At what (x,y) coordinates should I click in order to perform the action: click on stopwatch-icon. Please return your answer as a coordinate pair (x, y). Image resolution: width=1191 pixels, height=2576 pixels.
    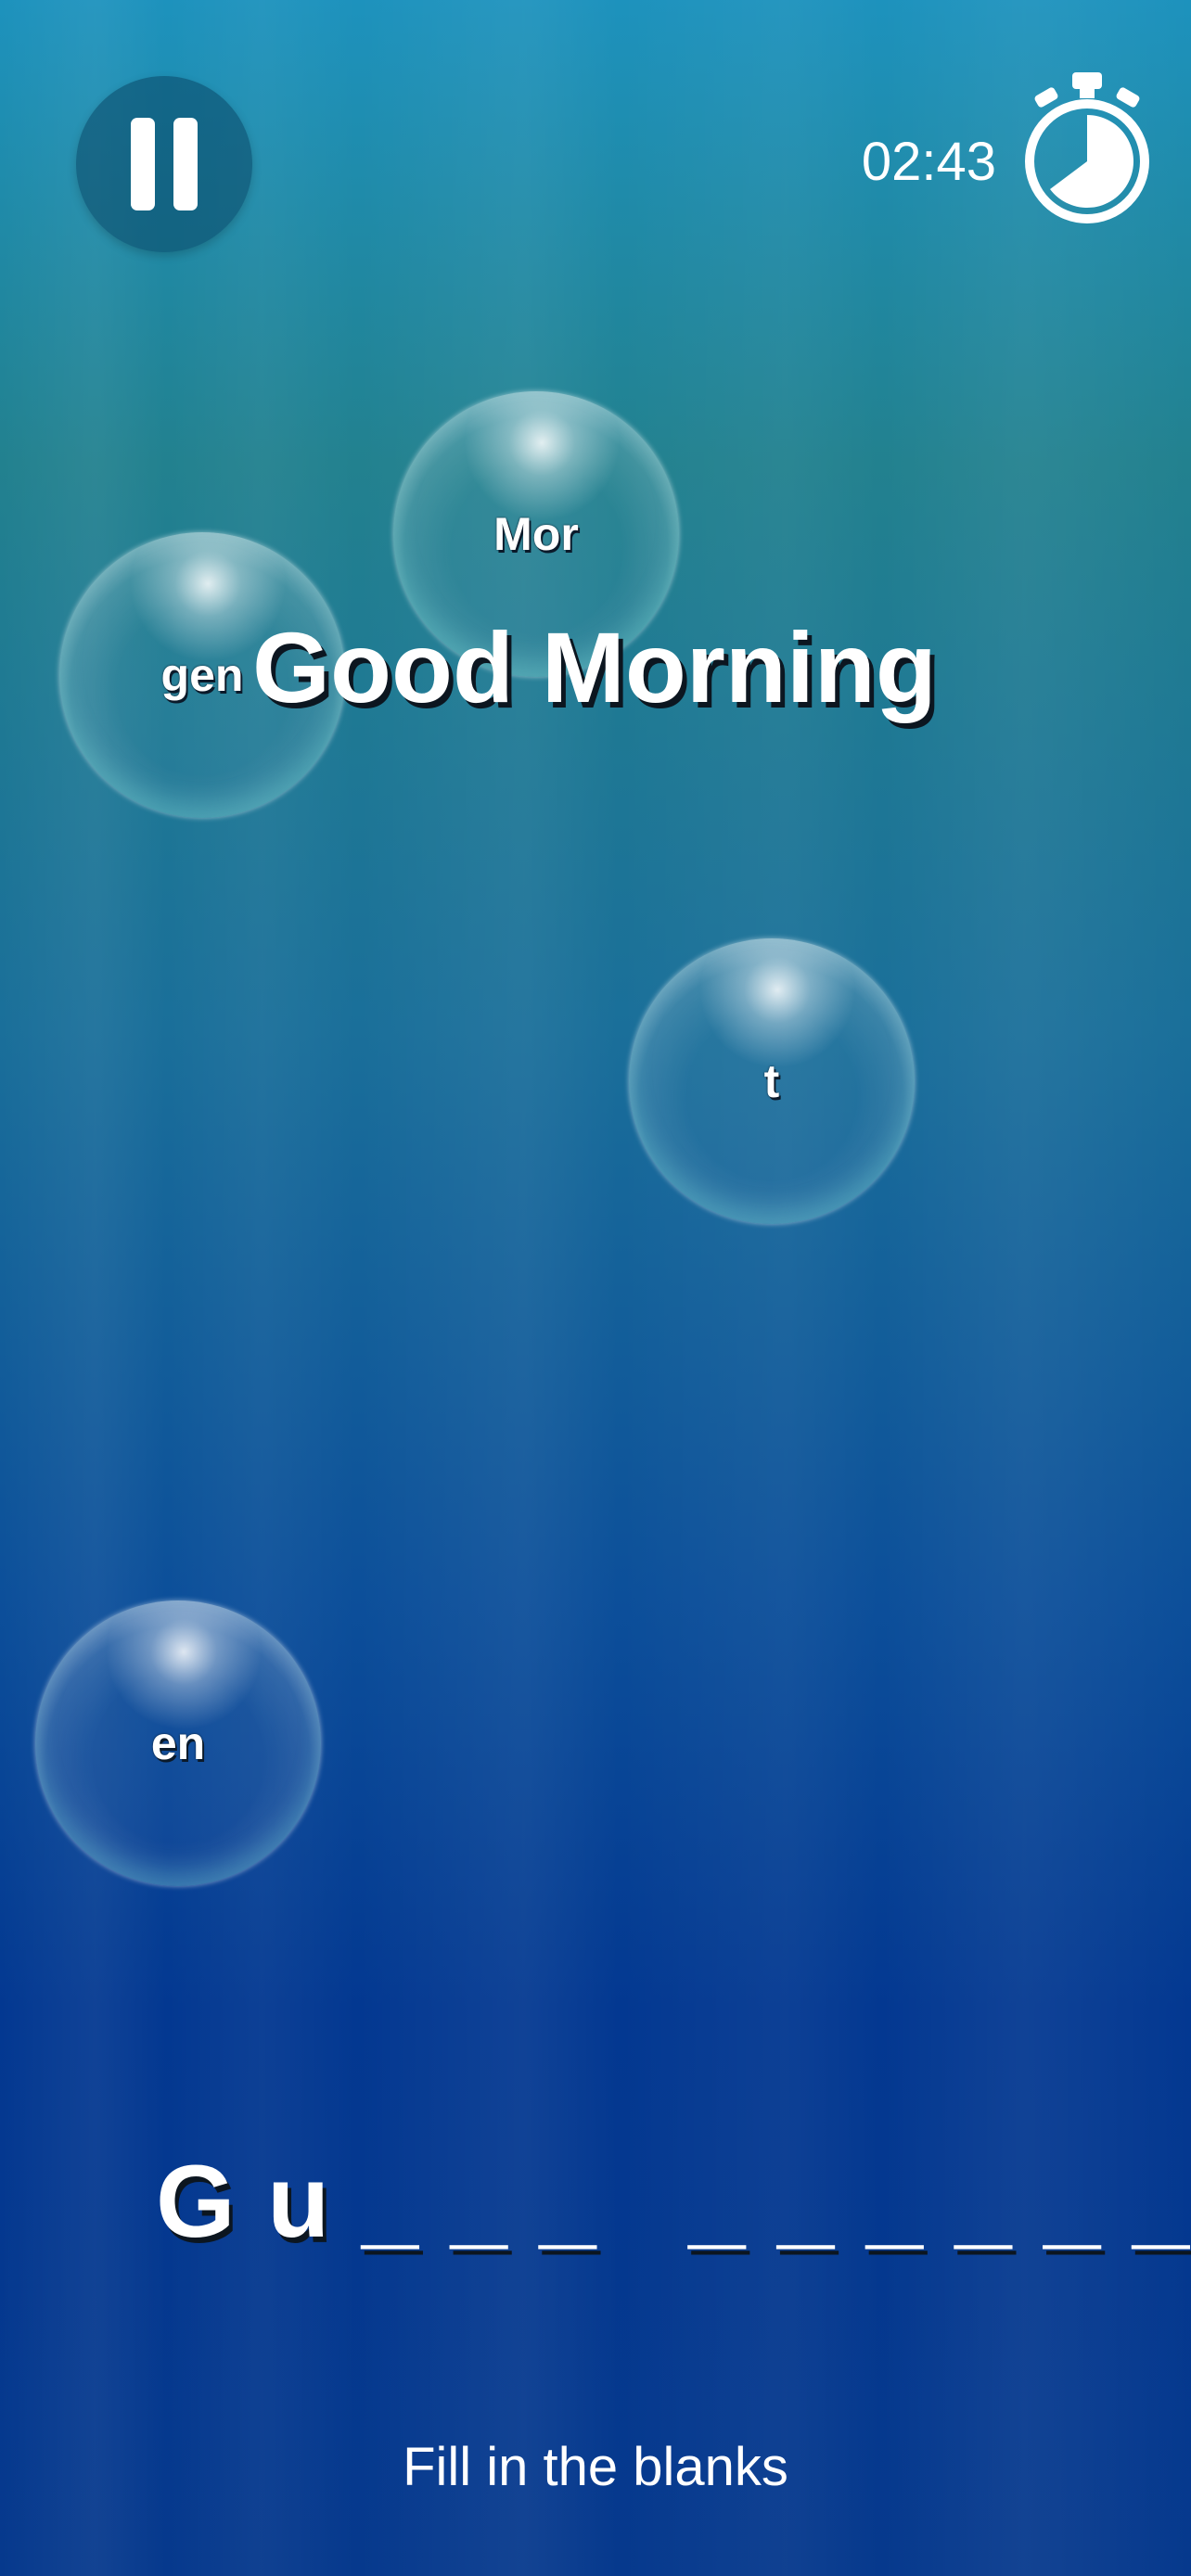
    Looking at the image, I should click on (1087, 147).